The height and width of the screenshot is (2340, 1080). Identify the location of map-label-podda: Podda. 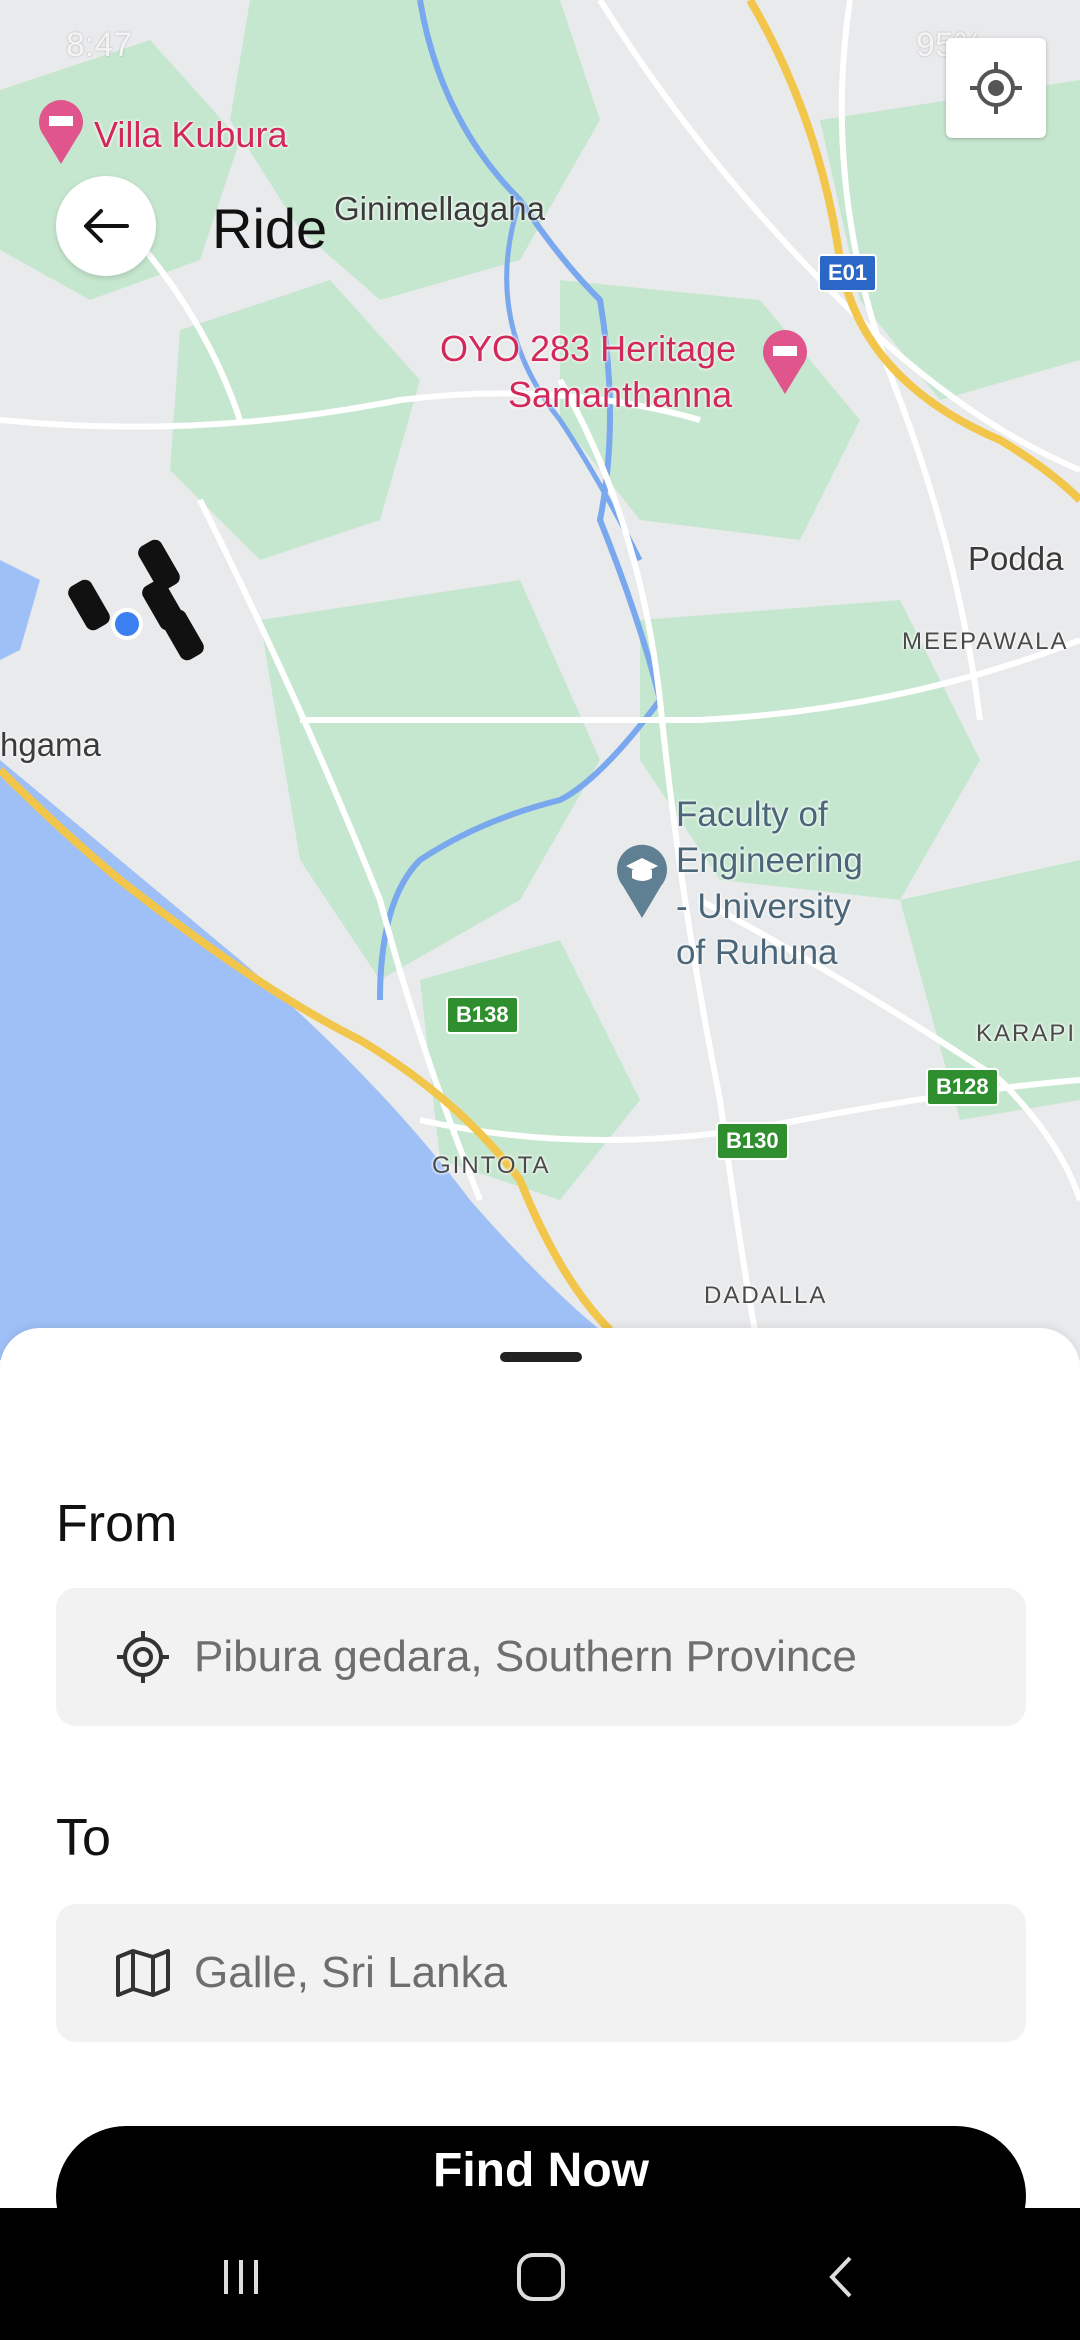
(1016, 558).